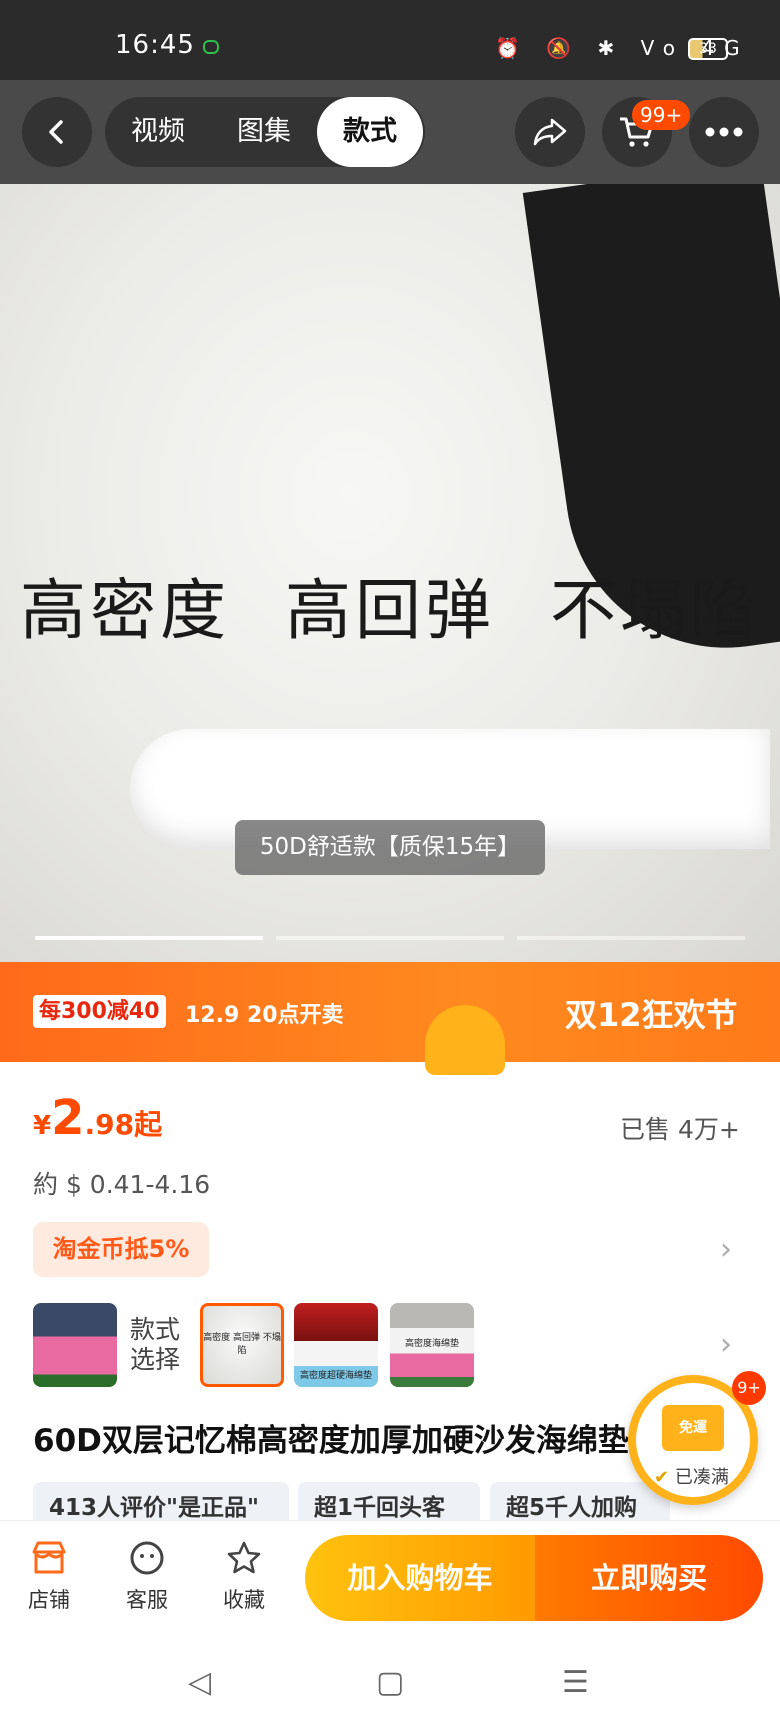 Image resolution: width=780 pixels, height=1733 pixels. What do you see at coordinates (749, 1388) in the screenshot?
I see `free-shipping-count-badge: 9+` at bounding box center [749, 1388].